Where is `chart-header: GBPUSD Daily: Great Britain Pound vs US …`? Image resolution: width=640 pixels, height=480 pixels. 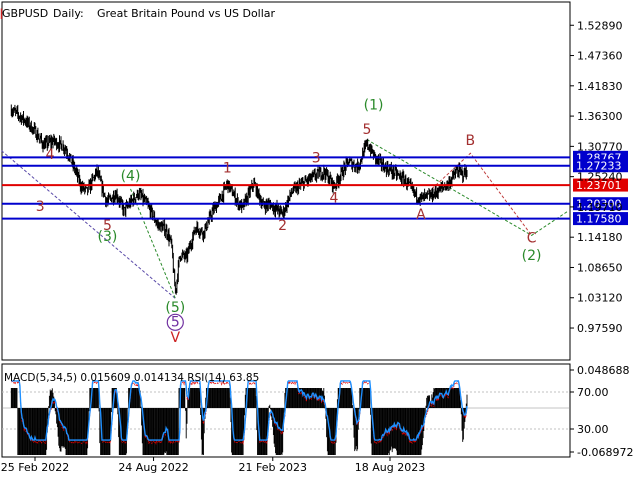
chart-header: GBPUSD Daily: Great Britain Pound vs US … is located at coordinates (139, 13).